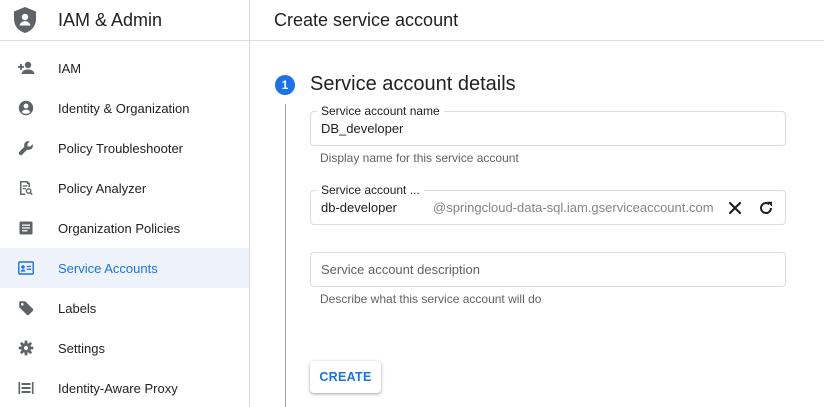 The image size is (824, 407). Describe the element at coordinates (124, 348) in the screenshot. I see `sidebar-item-settings: Settings` at that location.